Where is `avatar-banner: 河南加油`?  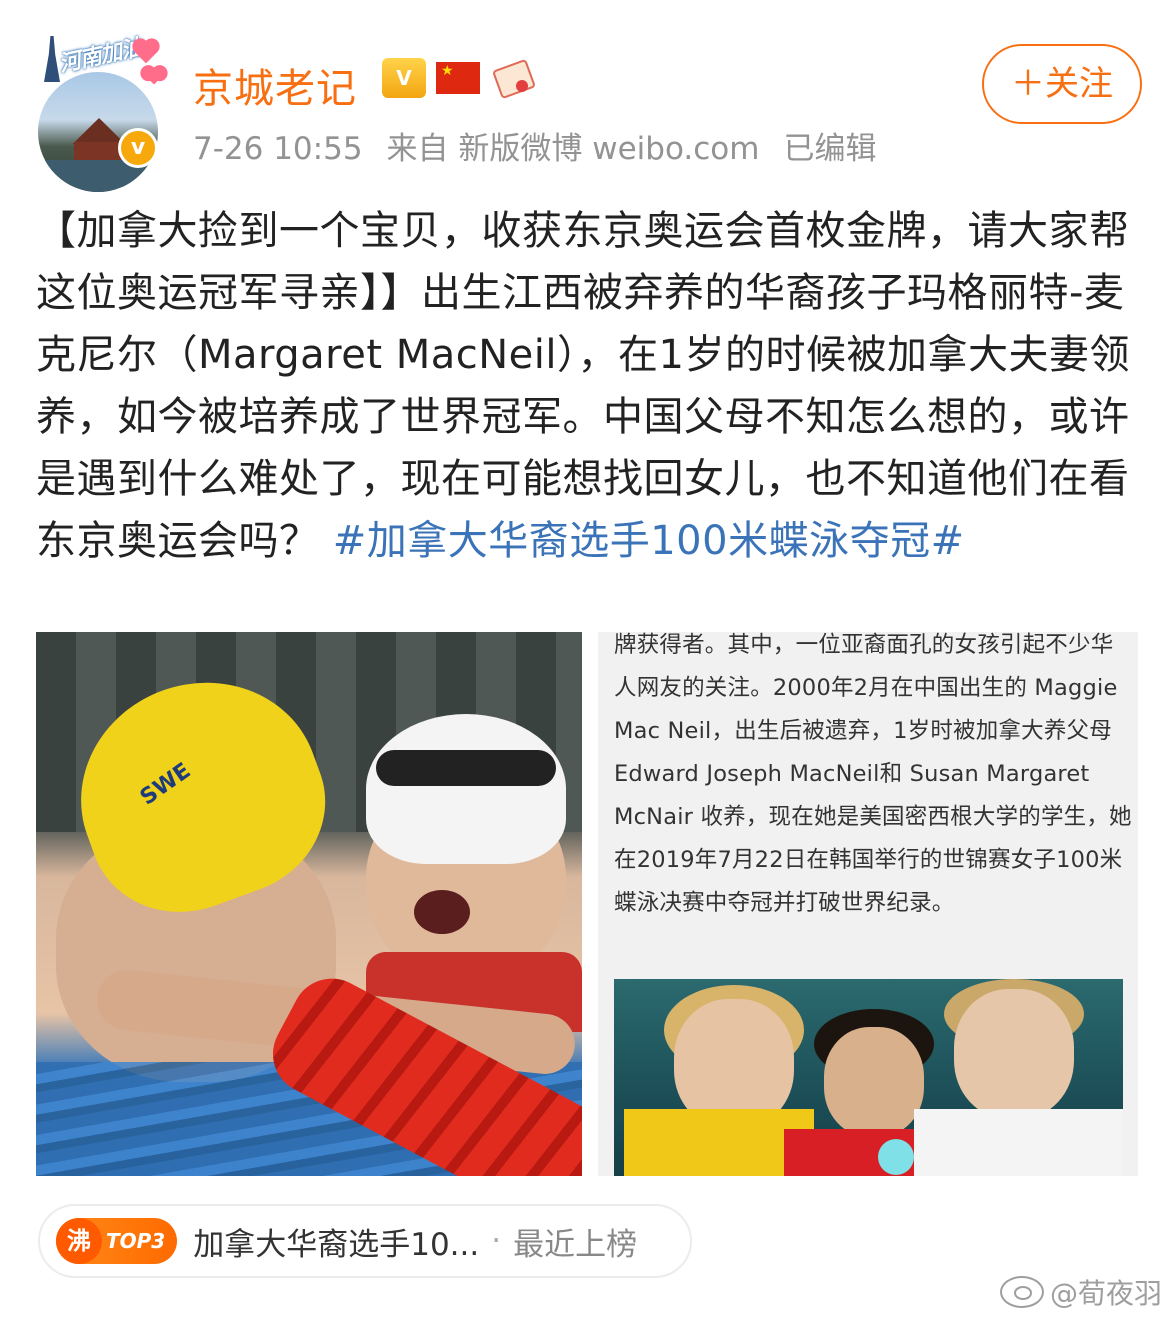 avatar-banner: 河南加油 is located at coordinates (100, 60).